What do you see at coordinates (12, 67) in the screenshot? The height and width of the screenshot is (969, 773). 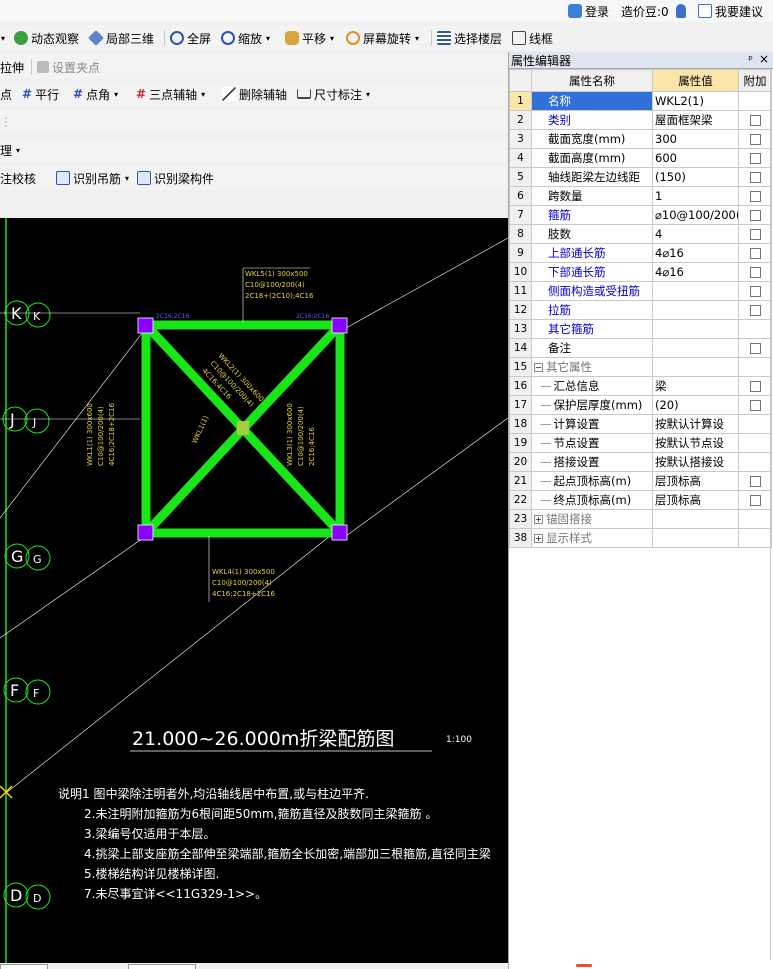 I see `stretch-button: 拉伸` at bounding box center [12, 67].